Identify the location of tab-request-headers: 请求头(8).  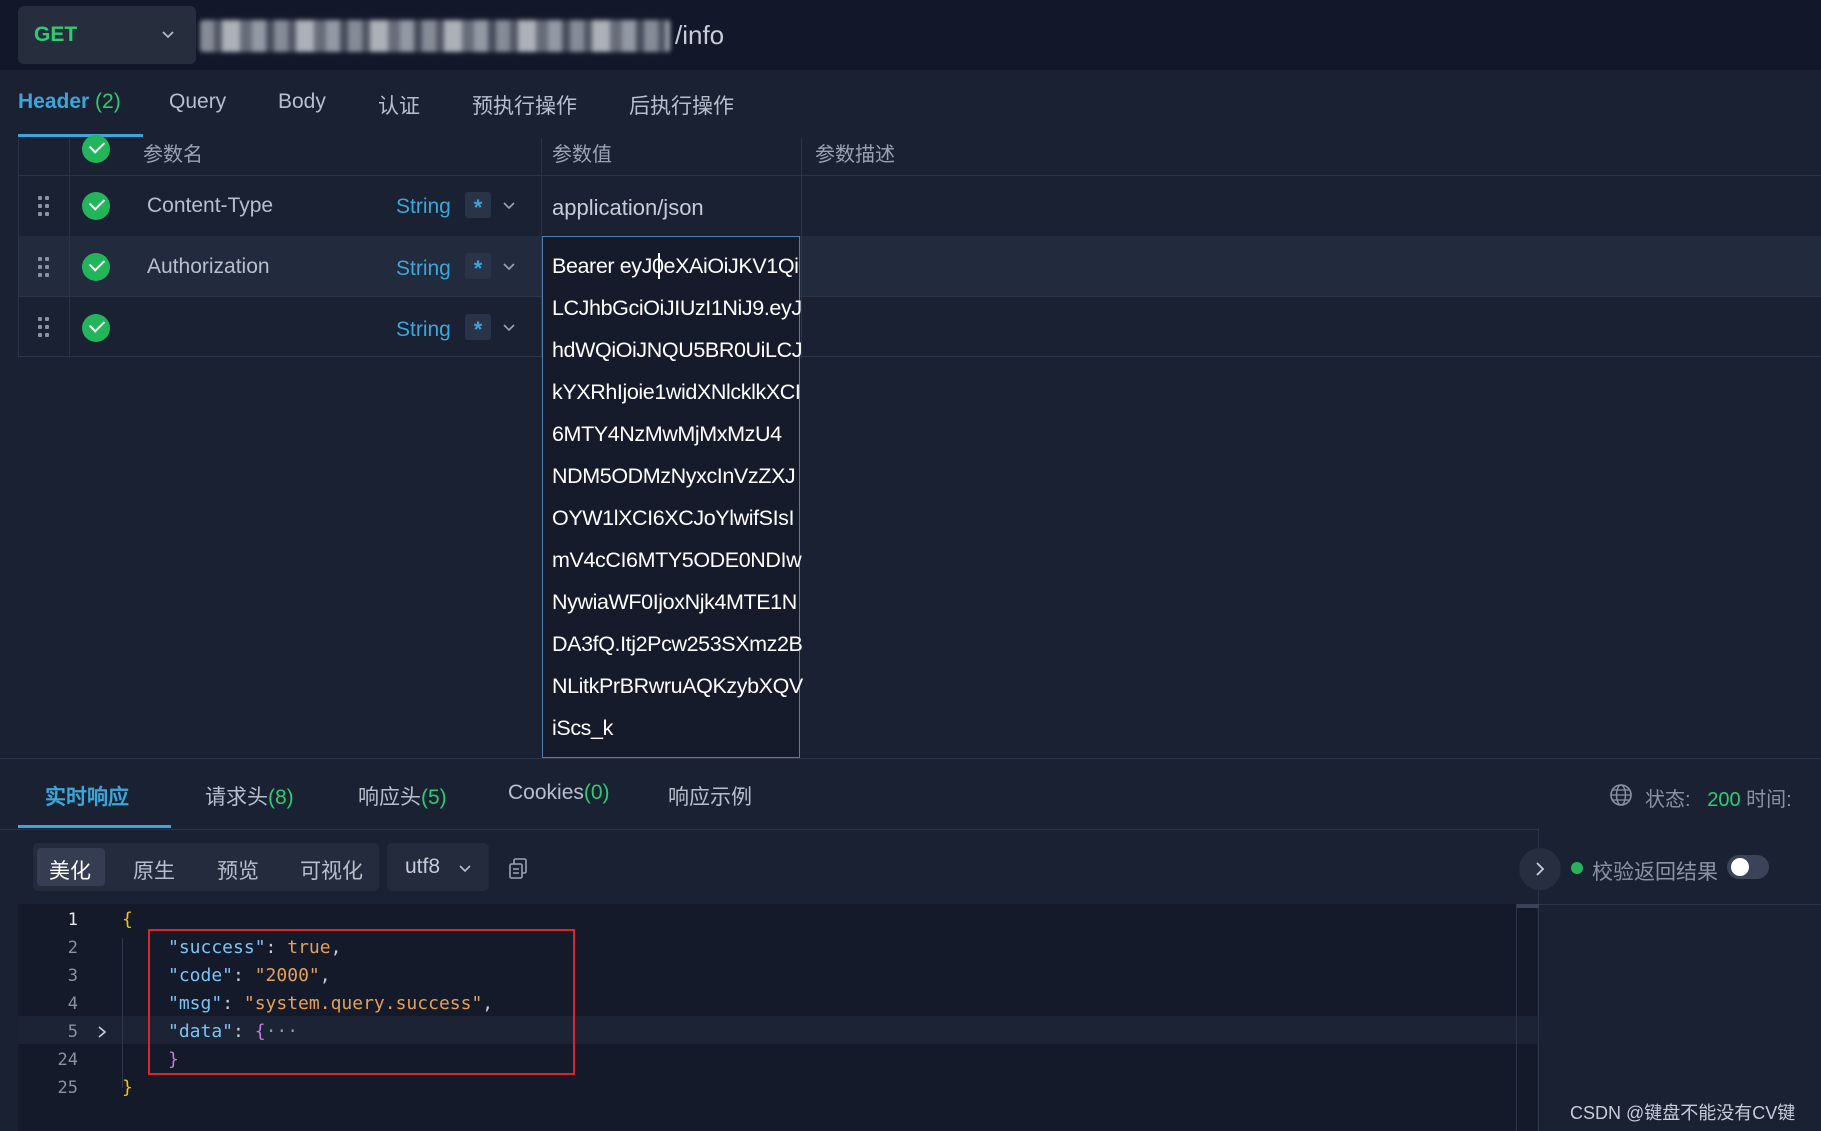
(249, 796).